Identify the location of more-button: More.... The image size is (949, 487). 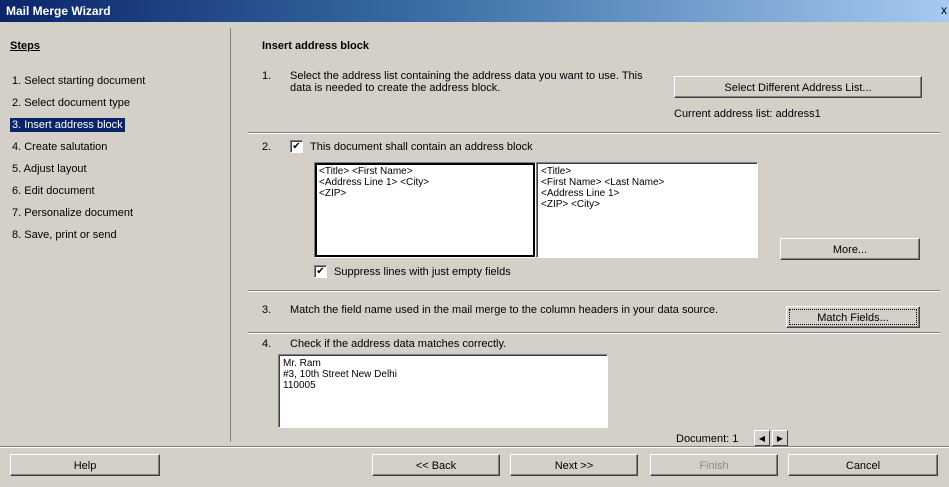
(850, 249).